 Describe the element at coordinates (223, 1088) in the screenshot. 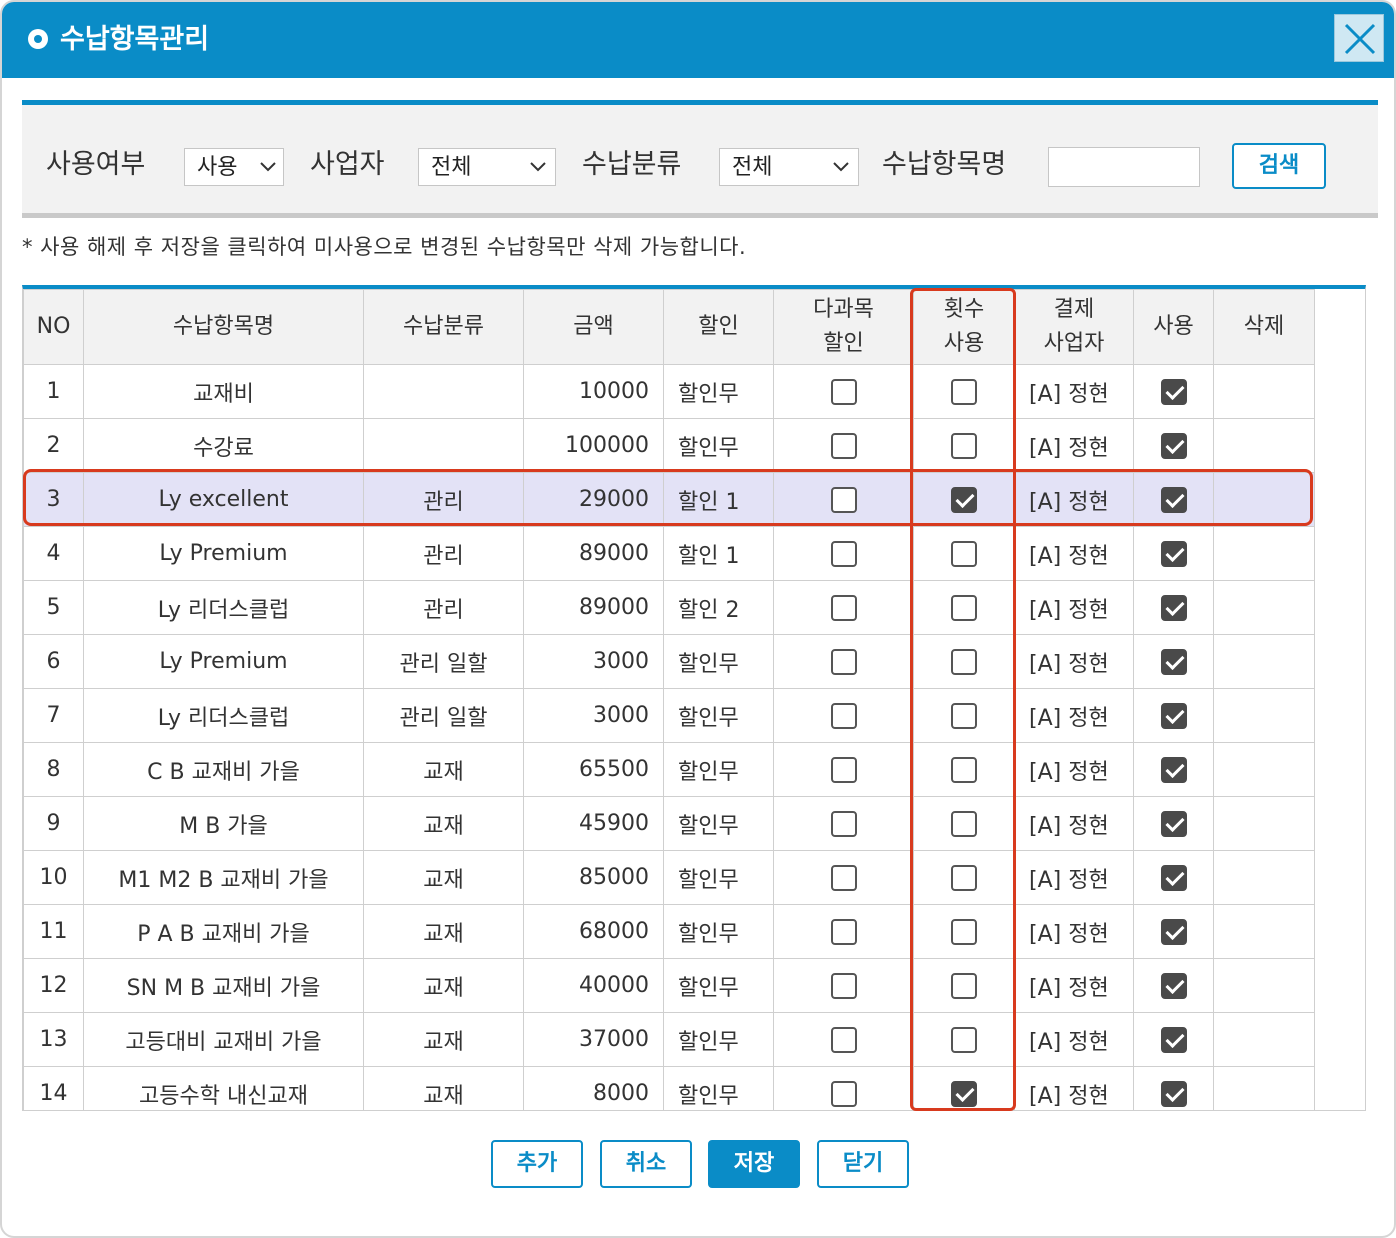

I see `cell-name: 고등수학 내신교재` at that location.